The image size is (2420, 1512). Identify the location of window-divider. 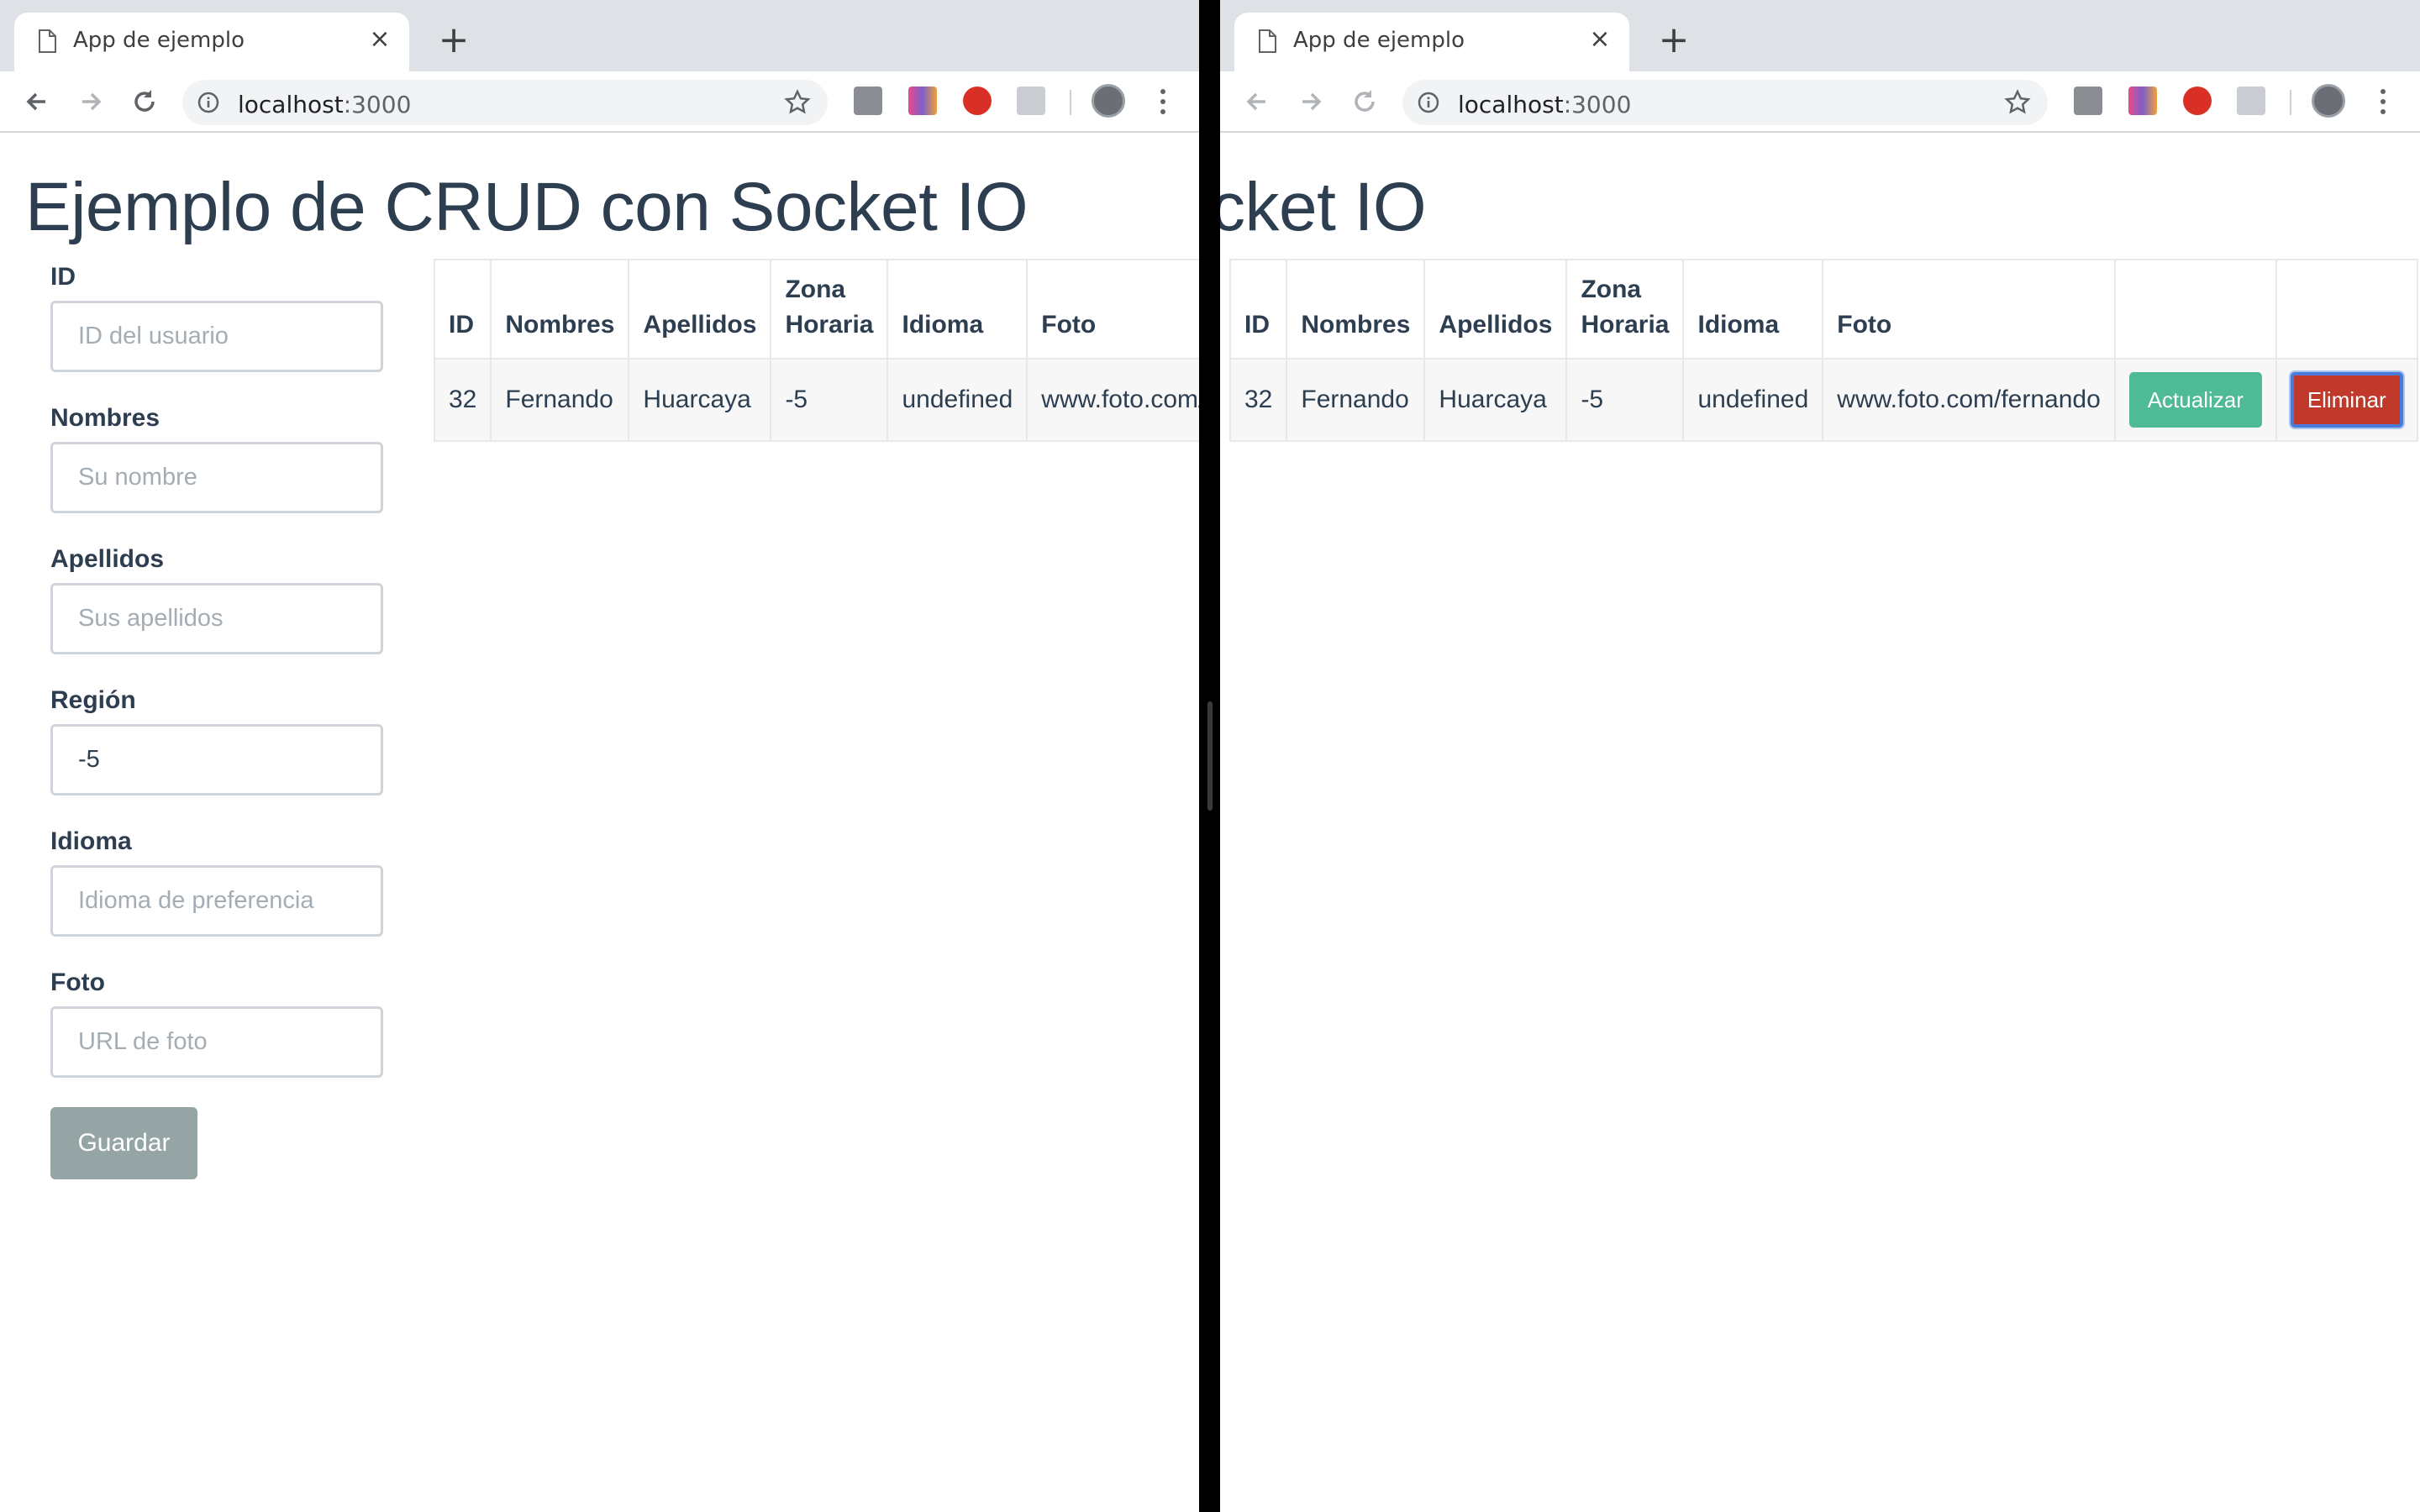
(1209, 756).